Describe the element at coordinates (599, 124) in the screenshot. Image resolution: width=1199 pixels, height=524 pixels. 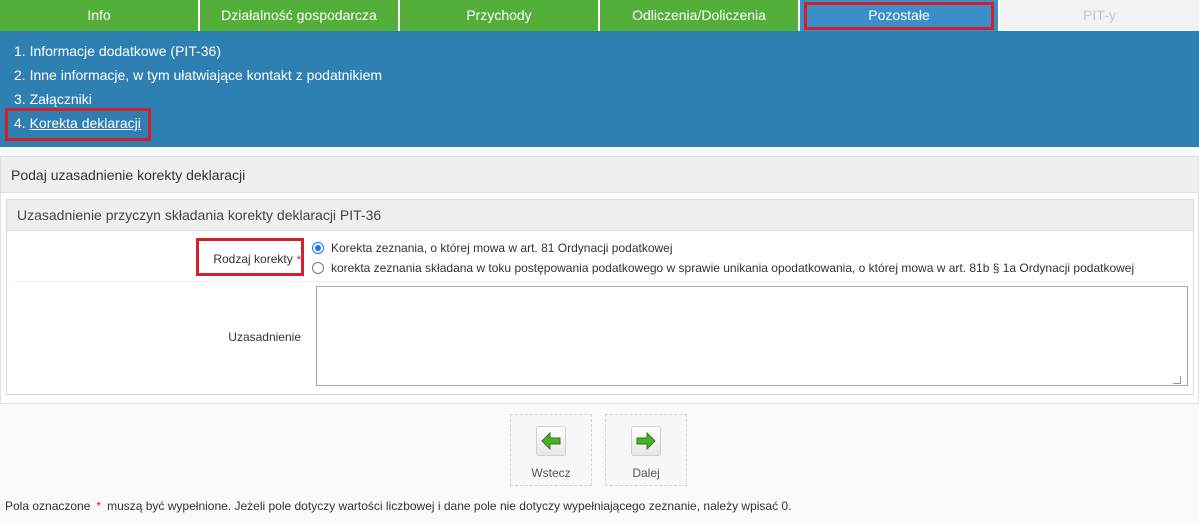
I see `subnav-item-korekta-deklaracji: 4. Korekta deklaracji` at that location.